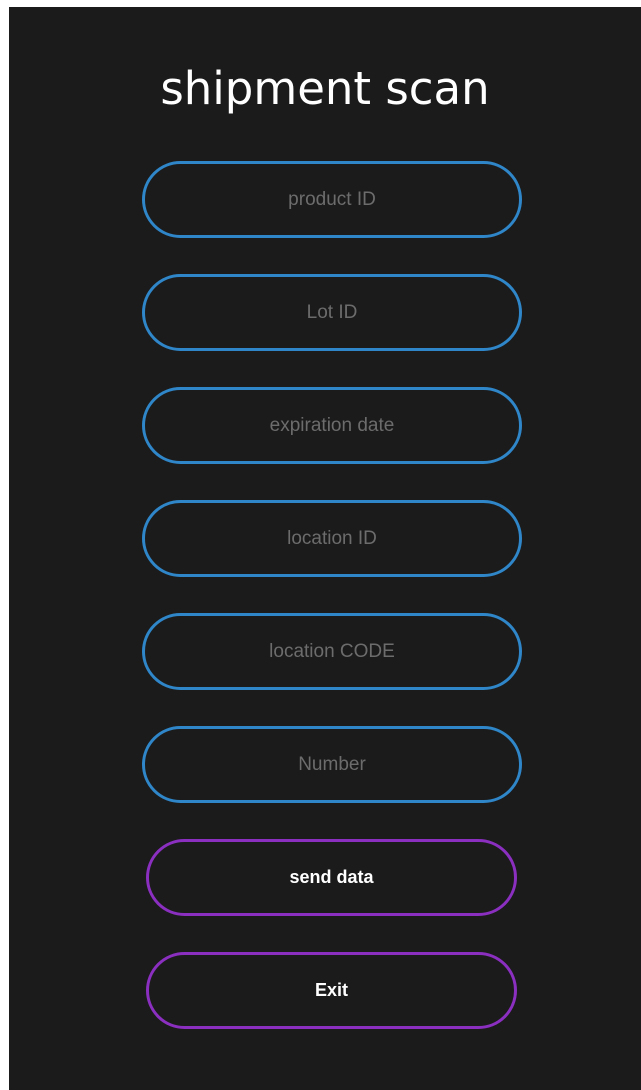 This screenshot has height=1090, width=641. I want to click on lot-id-input, so click(332, 312).